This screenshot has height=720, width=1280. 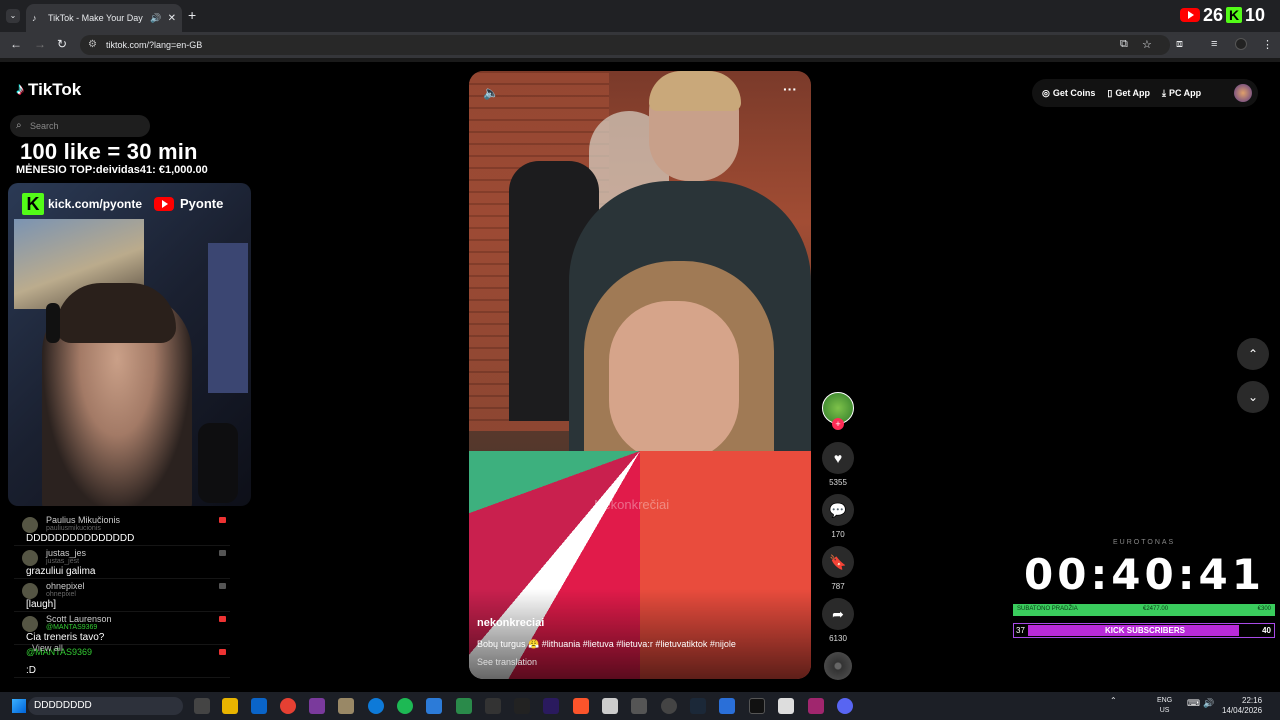 What do you see at coordinates (491, 93) in the screenshot?
I see `mute-icon: 🔈` at bounding box center [491, 93].